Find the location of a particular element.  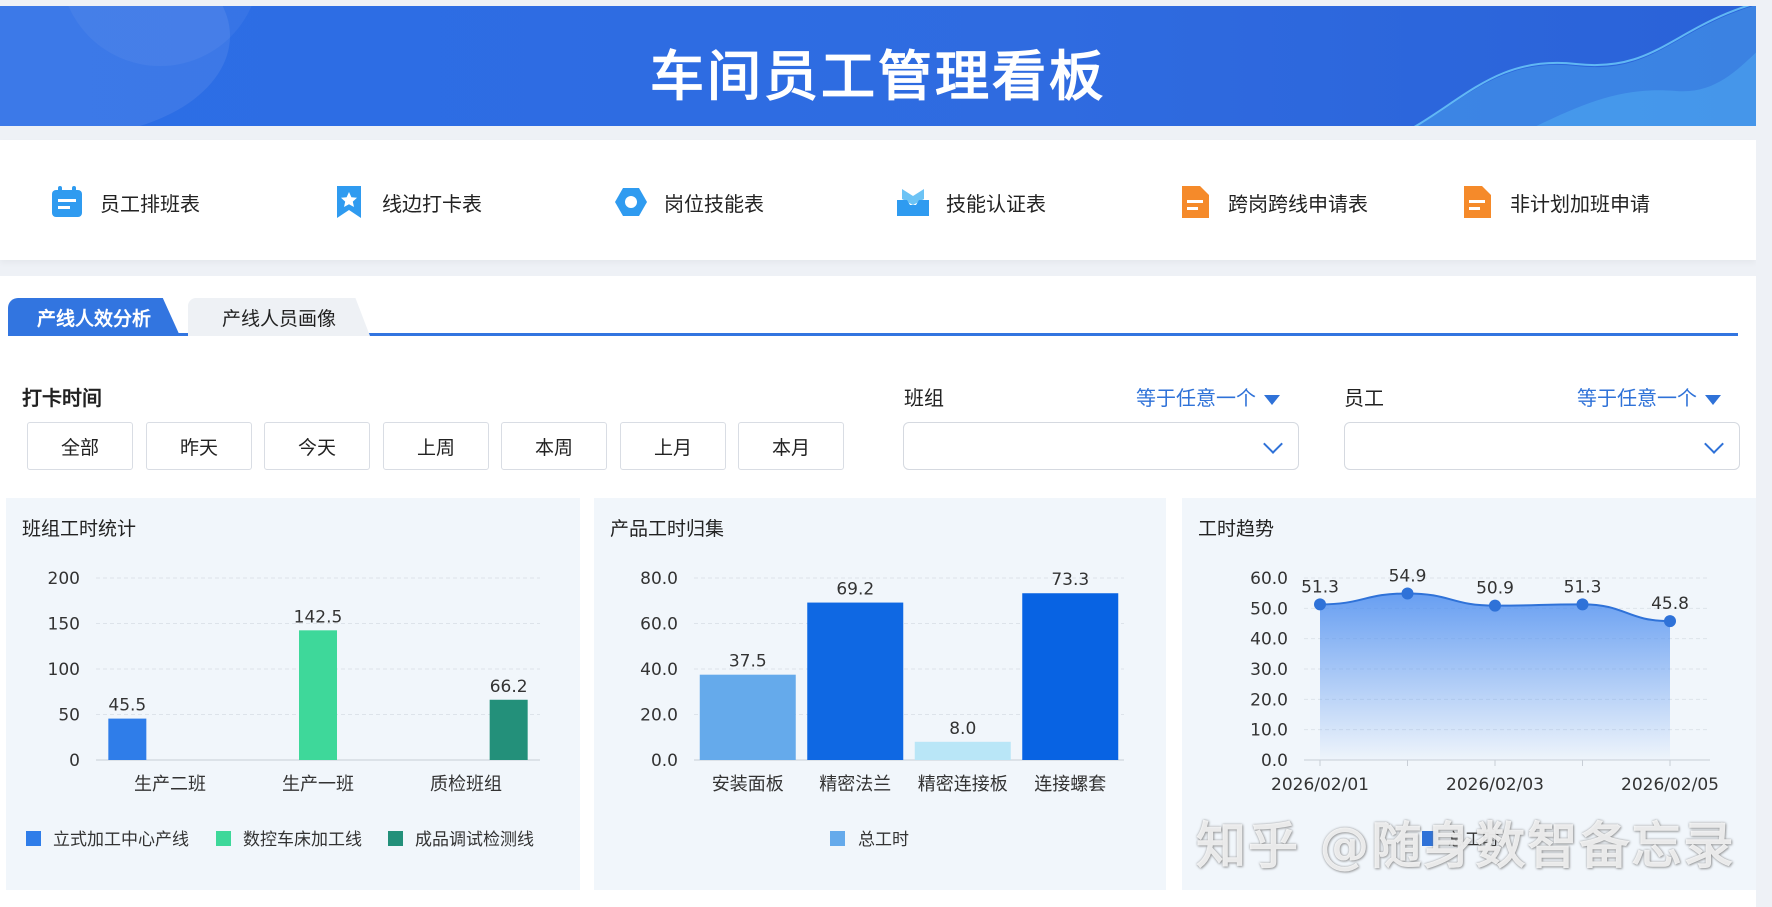

time-filter-all-button: 全部 is located at coordinates (80, 446).